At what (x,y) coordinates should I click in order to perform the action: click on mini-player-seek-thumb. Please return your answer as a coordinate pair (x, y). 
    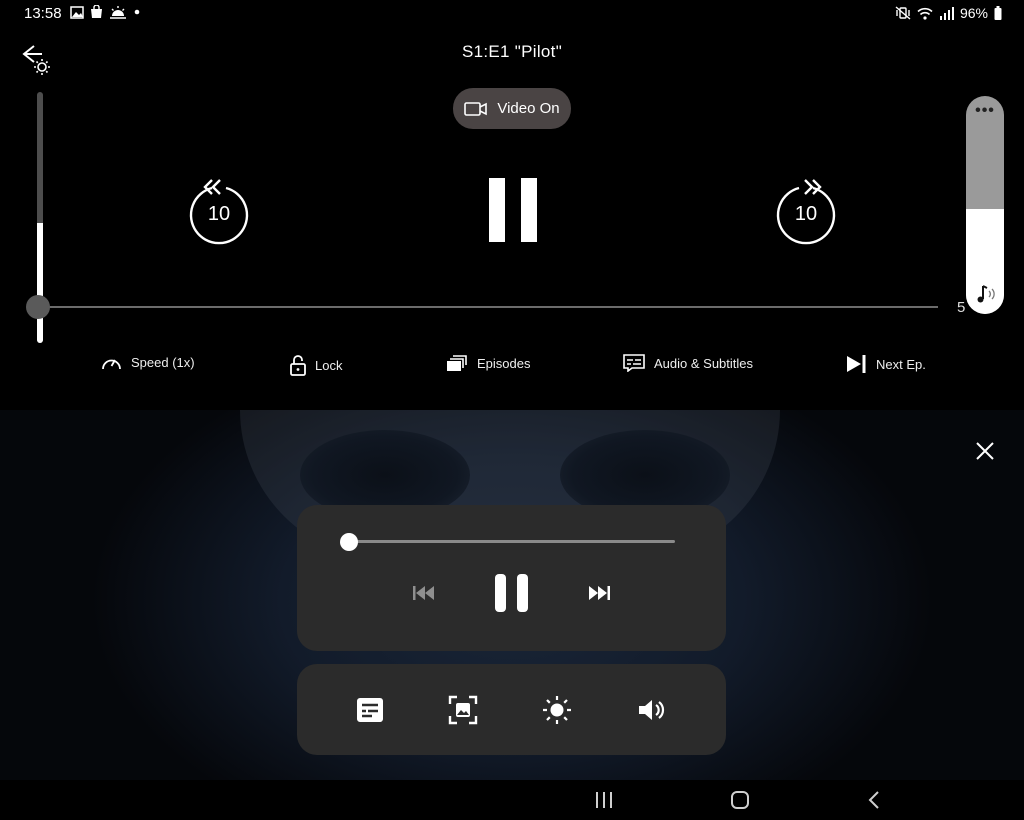
    Looking at the image, I should click on (349, 542).